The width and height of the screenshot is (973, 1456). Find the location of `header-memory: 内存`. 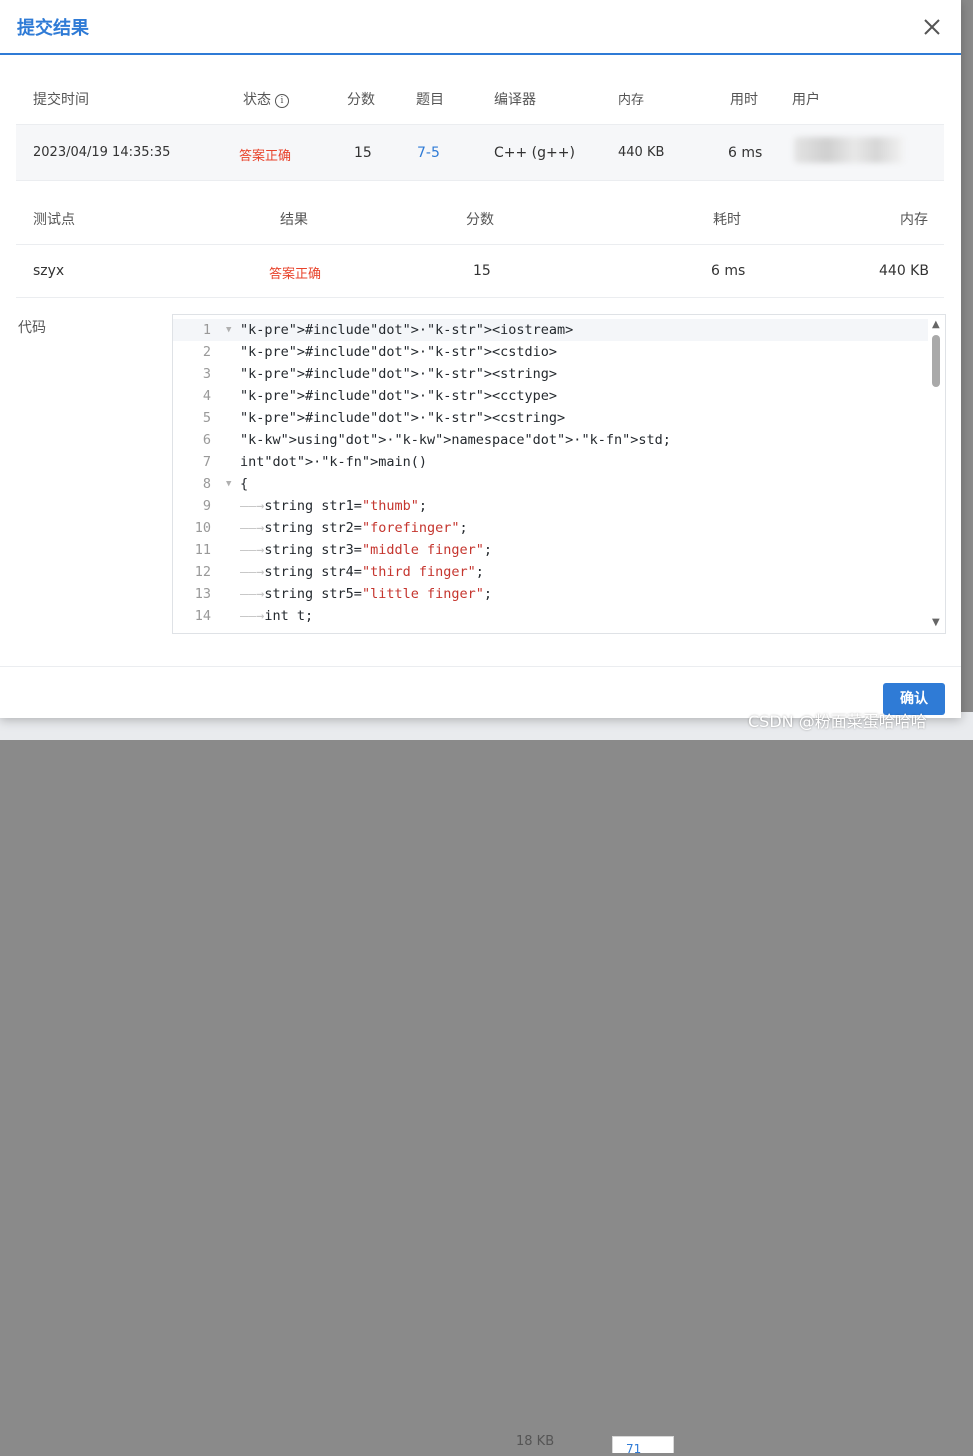

header-memory: 内存 is located at coordinates (631, 100).